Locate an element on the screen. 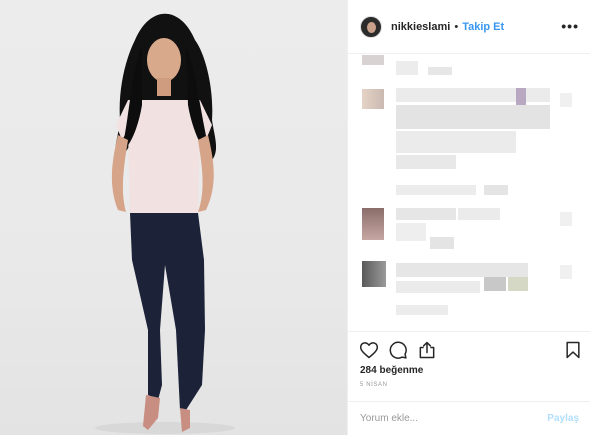 The image size is (590, 435). avatar is located at coordinates (371, 26).